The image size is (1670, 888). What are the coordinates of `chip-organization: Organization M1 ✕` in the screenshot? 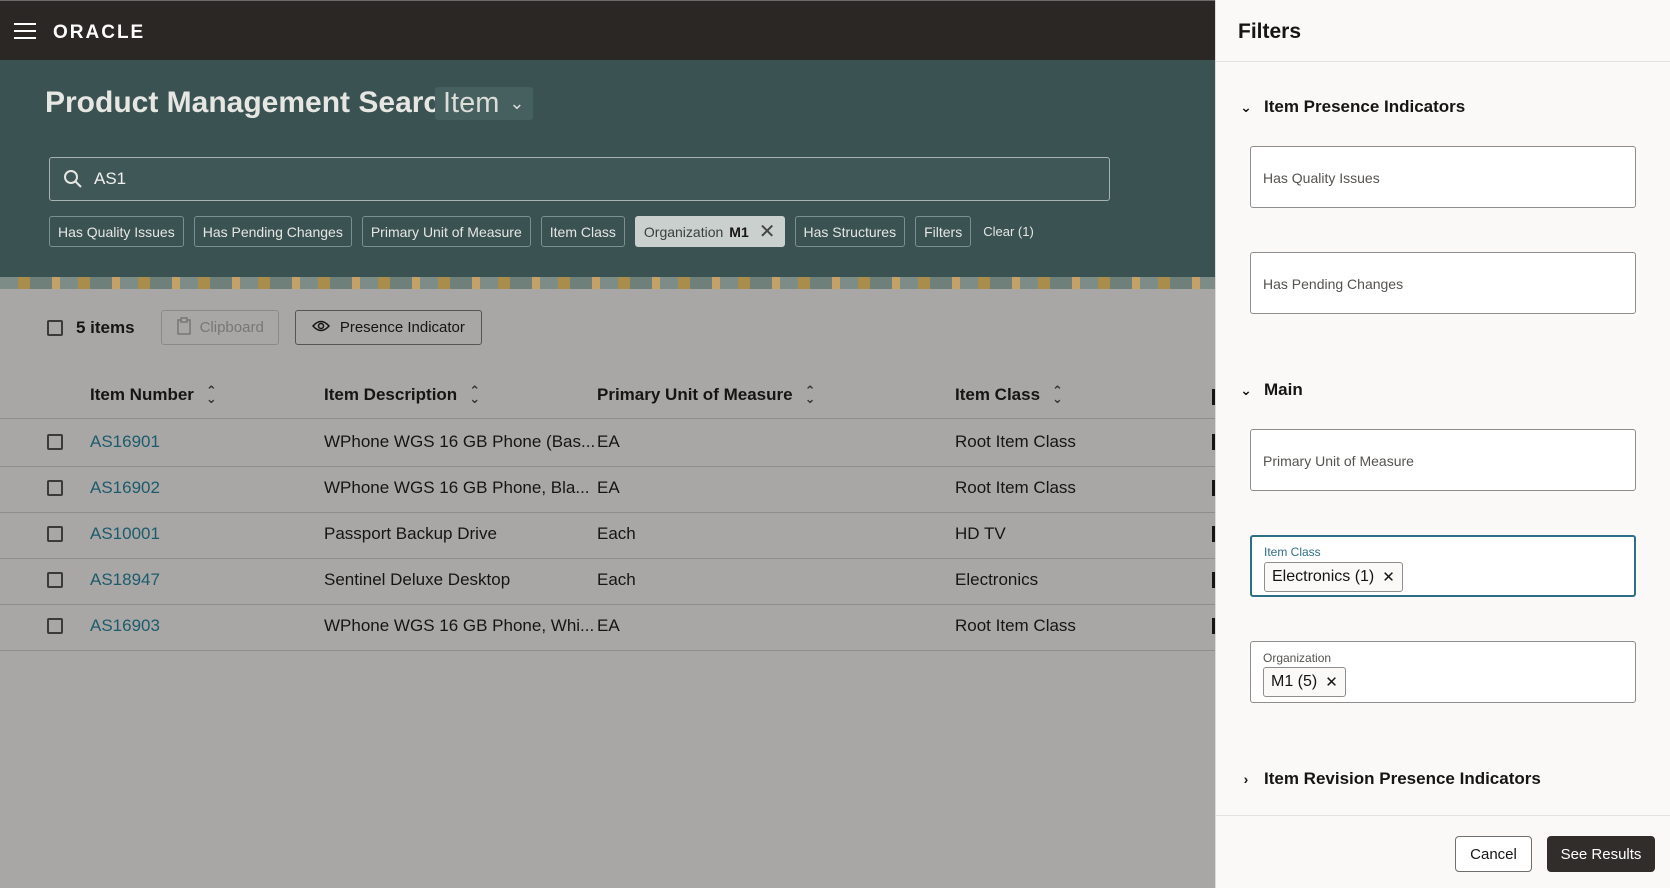 It's located at (709, 231).